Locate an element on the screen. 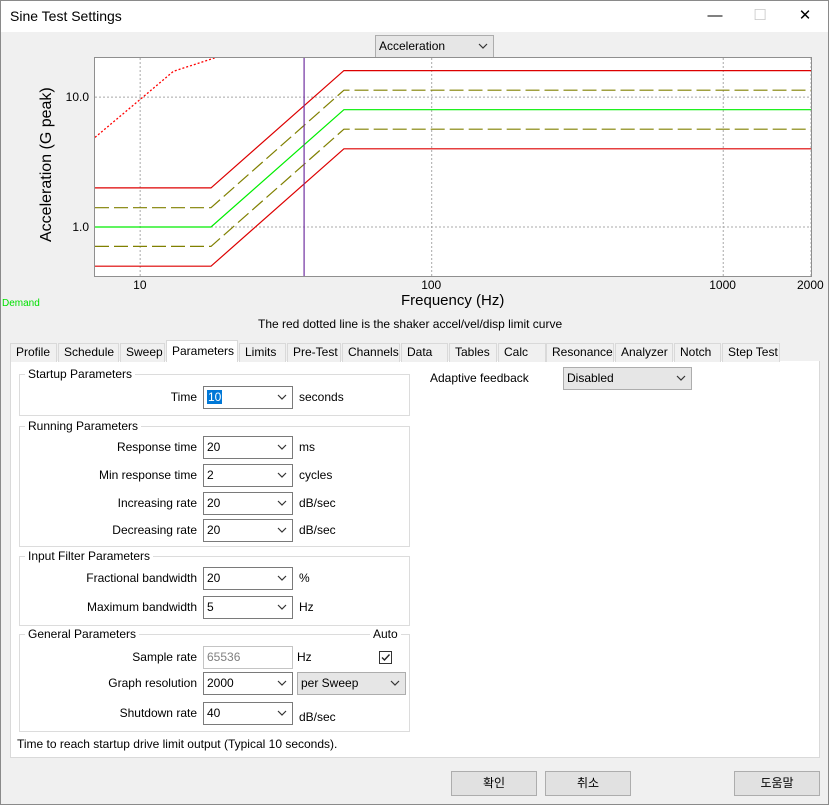 This screenshot has height=805, width=829. y-axis-label: Acceleration (G peak) is located at coordinates (46, 164).